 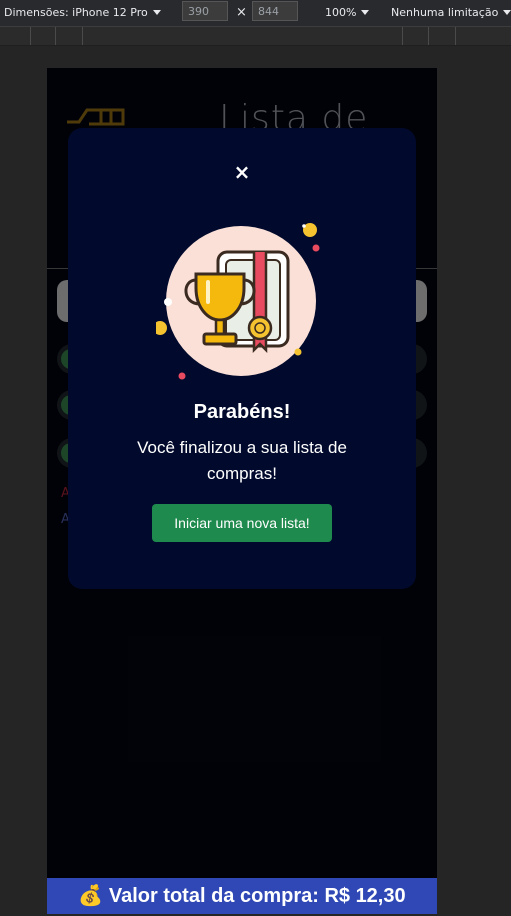 What do you see at coordinates (238, 301) in the screenshot?
I see `trophy-certificate-icon` at bounding box center [238, 301].